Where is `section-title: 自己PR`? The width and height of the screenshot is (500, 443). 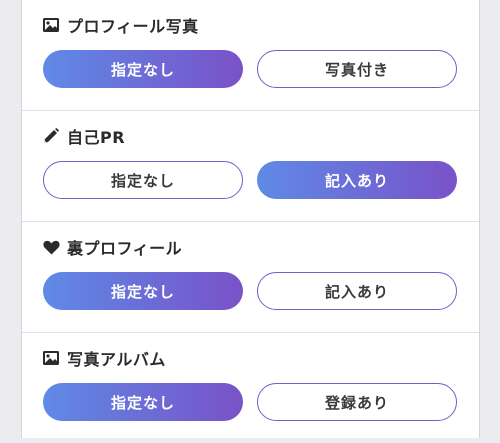 section-title: 自己PR is located at coordinates (96, 137).